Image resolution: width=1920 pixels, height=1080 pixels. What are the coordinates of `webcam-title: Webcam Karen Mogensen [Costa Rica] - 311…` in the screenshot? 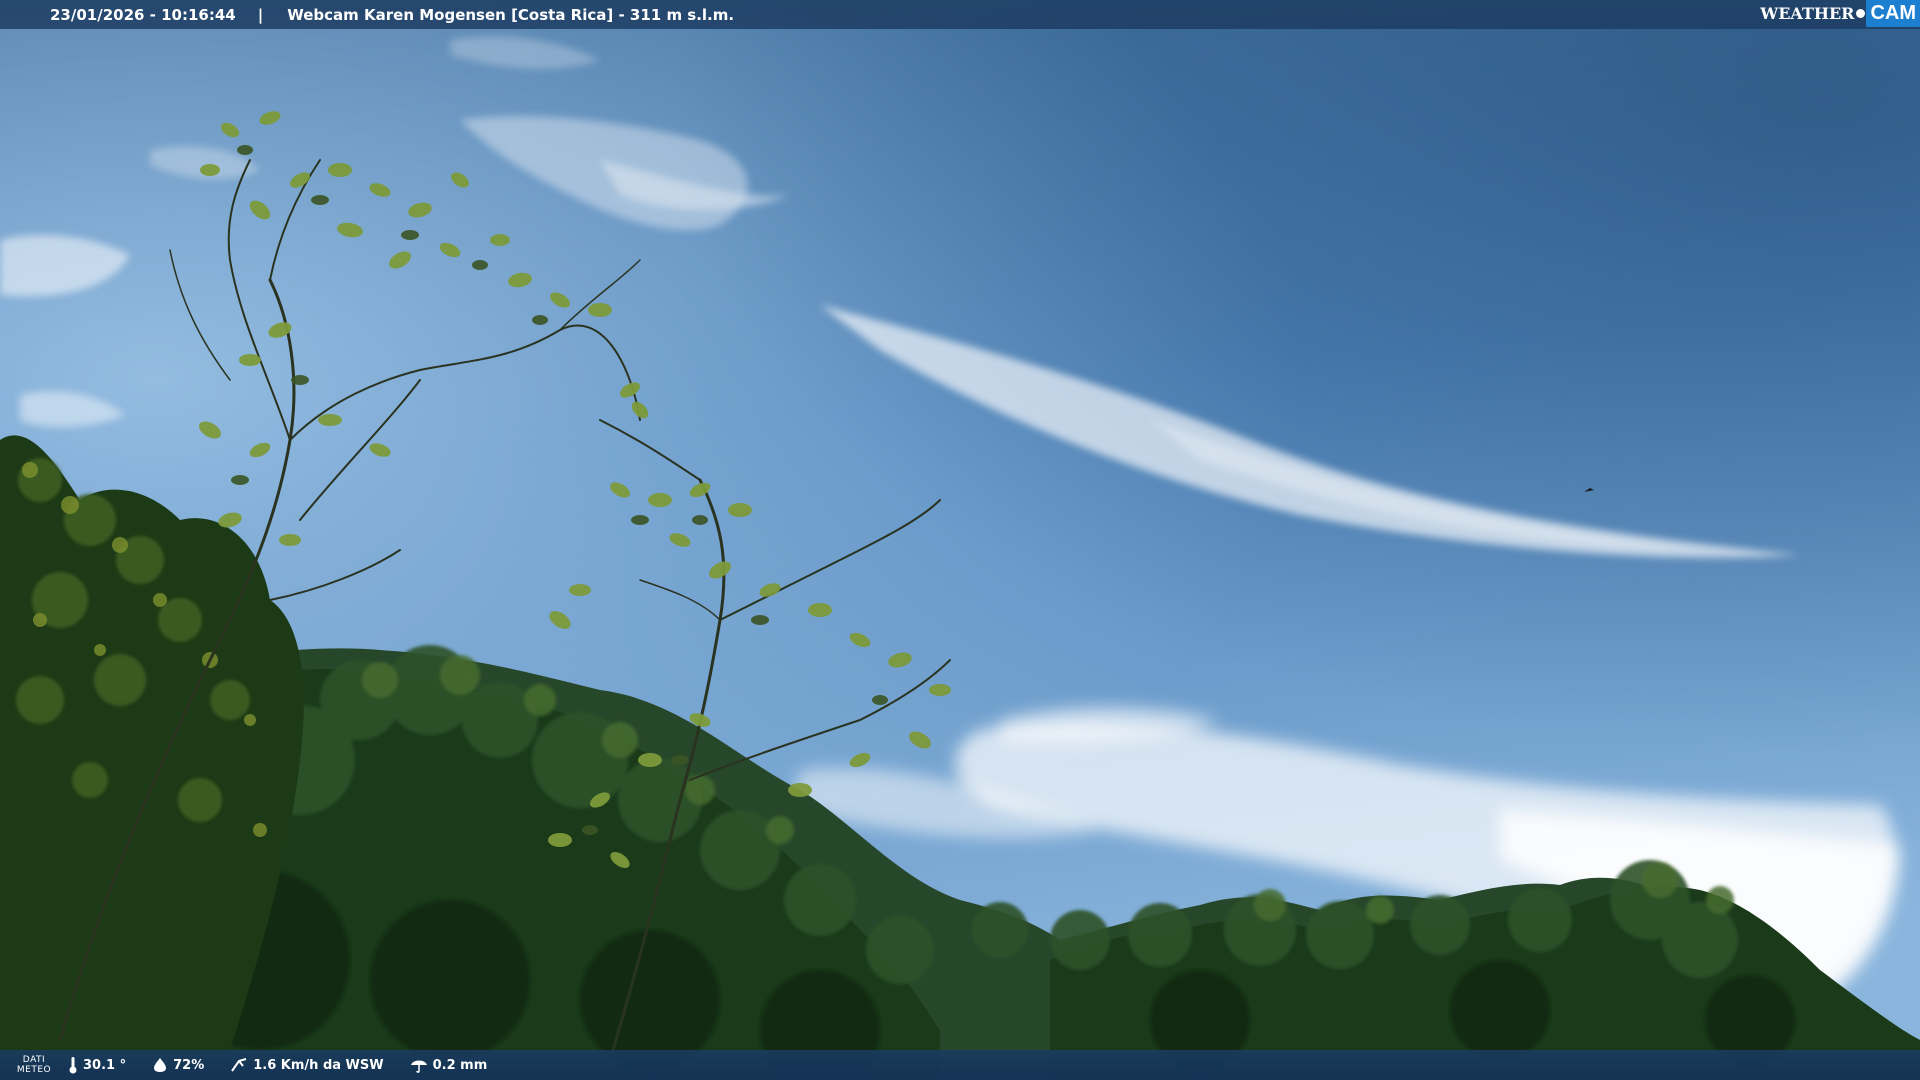 It's located at (511, 14).